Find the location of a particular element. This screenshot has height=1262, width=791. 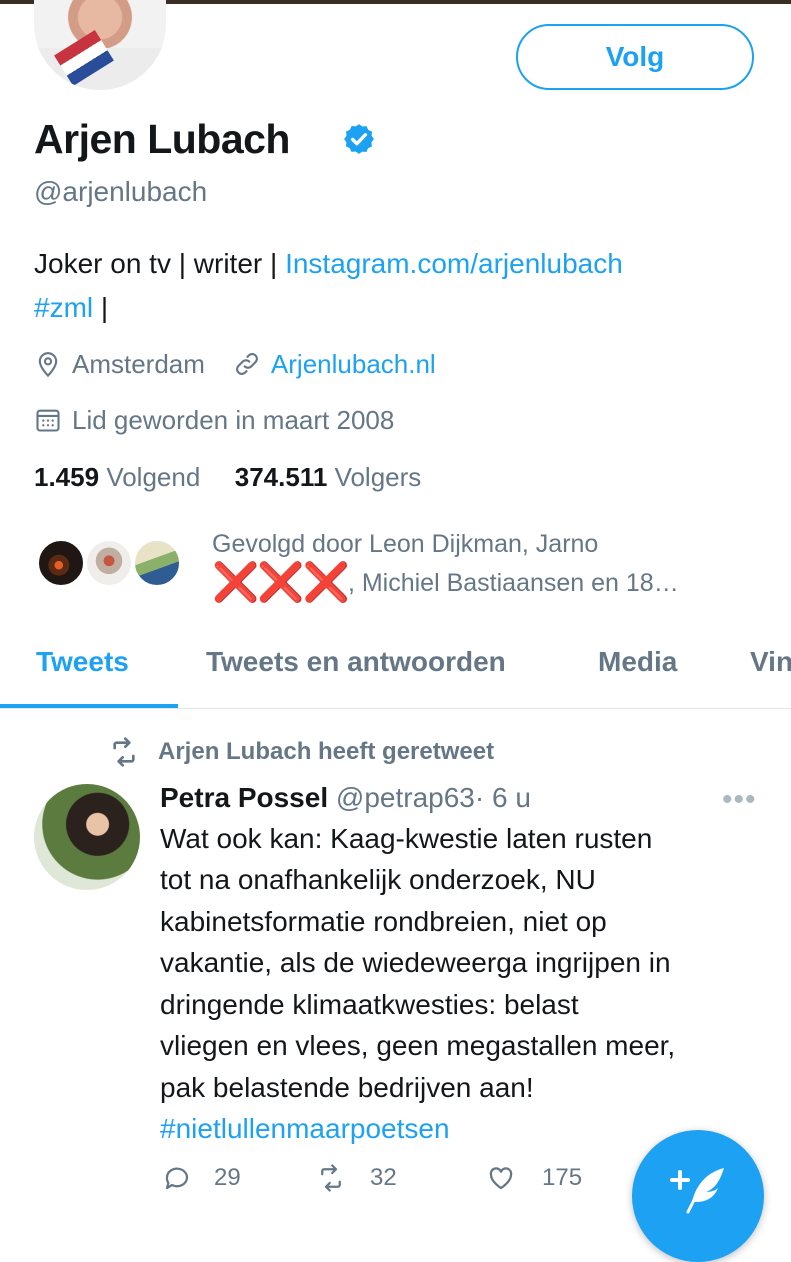

following-link: 1.459 Volgend is located at coordinates (117, 477).